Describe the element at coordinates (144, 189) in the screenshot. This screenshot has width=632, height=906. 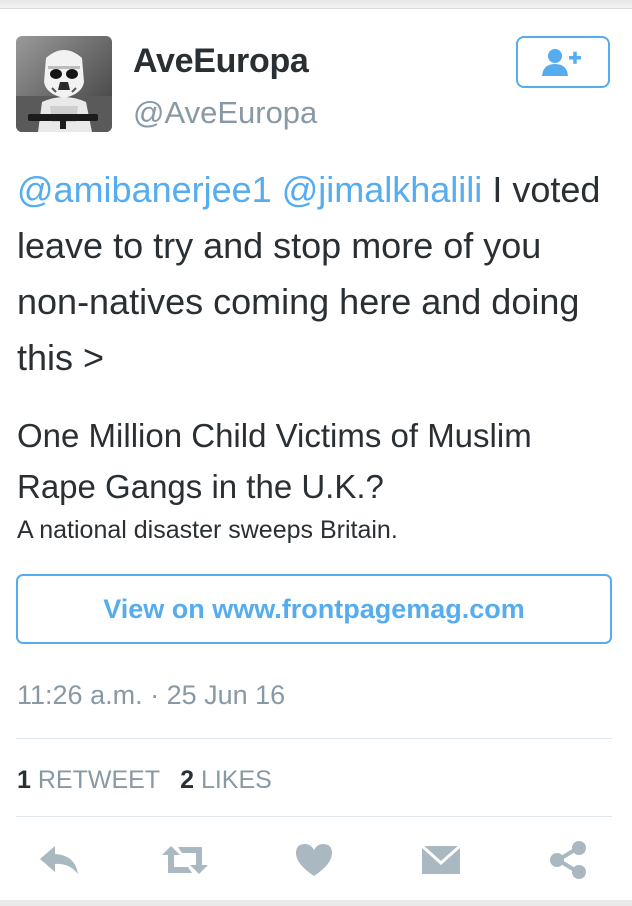
I see `mention-link: @amibanerjee1` at that location.